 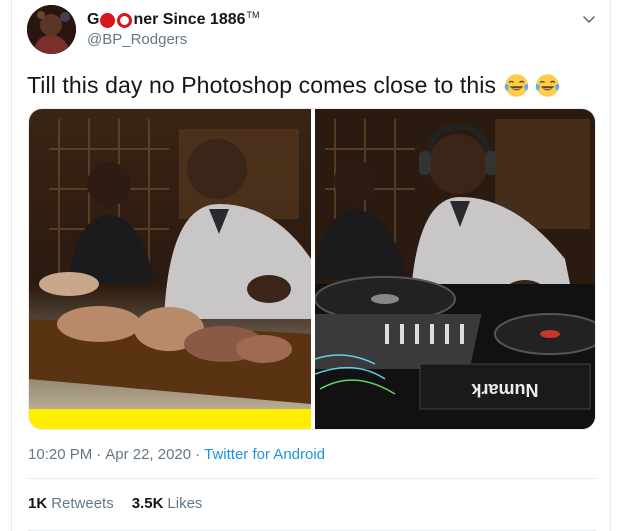 What do you see at coordinates (505, 390) in the screenshot?
I see `numark-brand-text: Numark` at bounding box center [505, 390].